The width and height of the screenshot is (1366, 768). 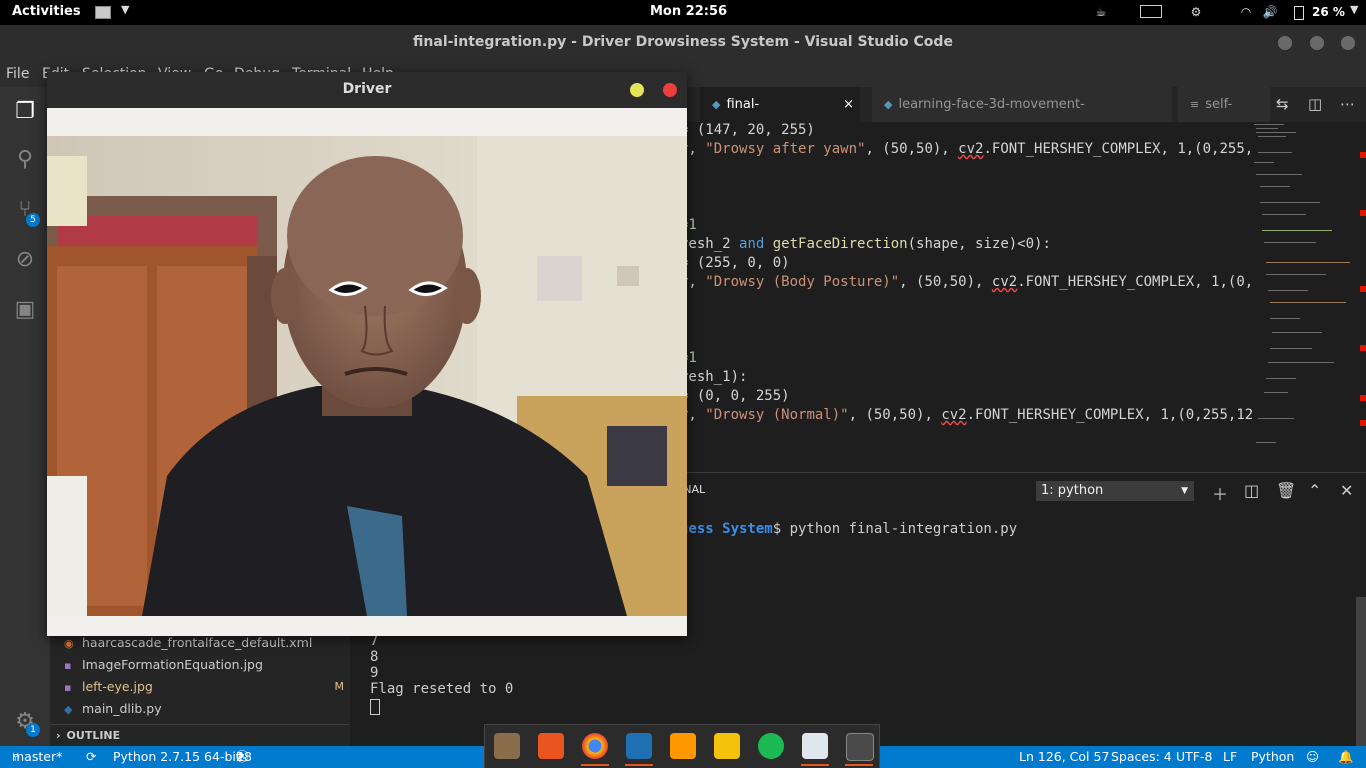 What do you see at coordinates (1346, 757) in the screenshot?
I see `bell-icon: 🔔` at bounding box center [1346, 757].